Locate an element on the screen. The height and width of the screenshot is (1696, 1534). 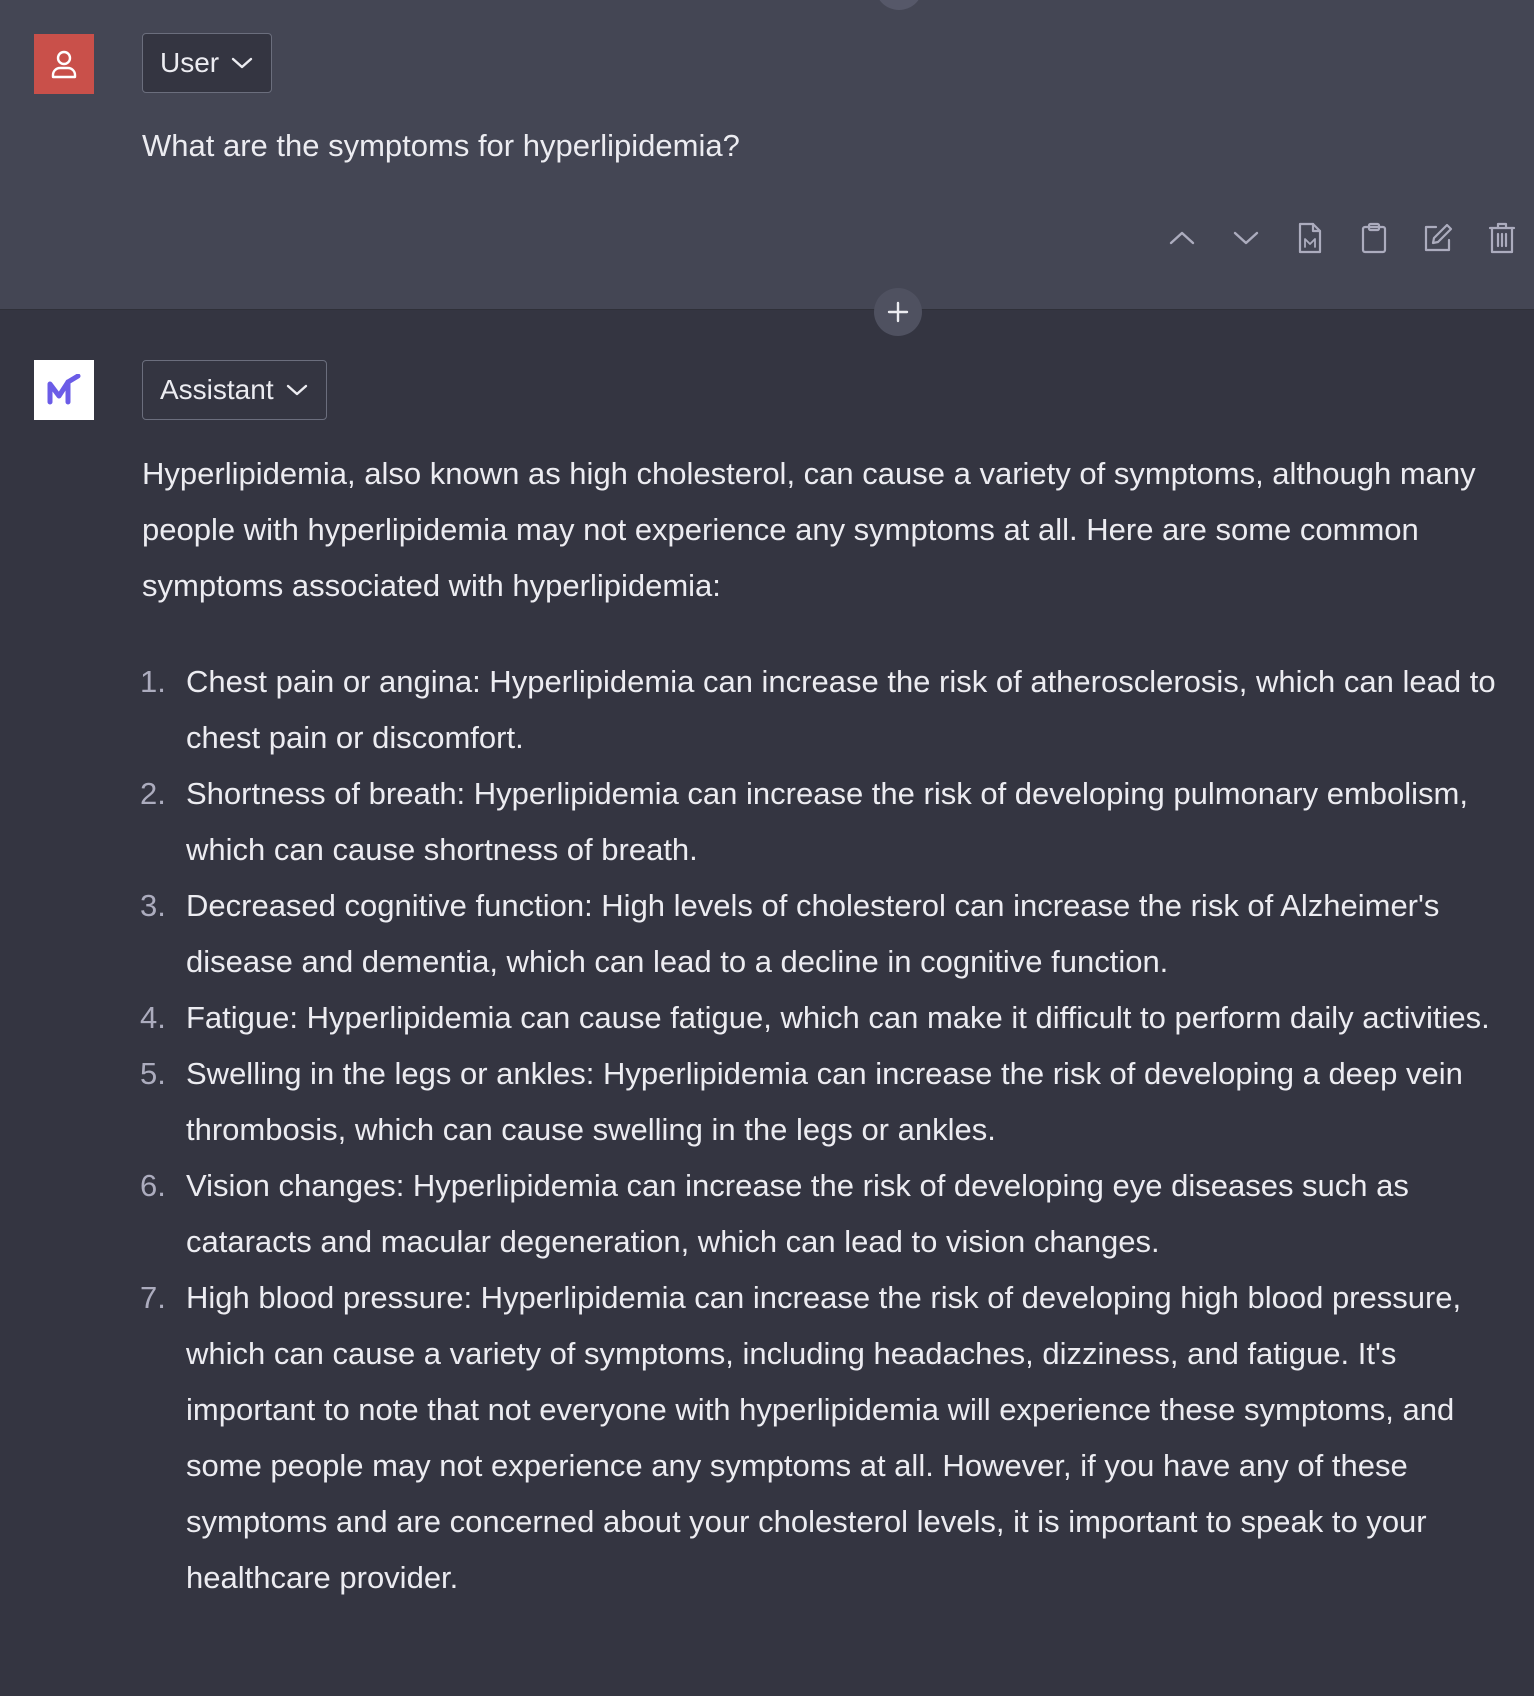
assistant-avatar is located at coordinates (64, 390).